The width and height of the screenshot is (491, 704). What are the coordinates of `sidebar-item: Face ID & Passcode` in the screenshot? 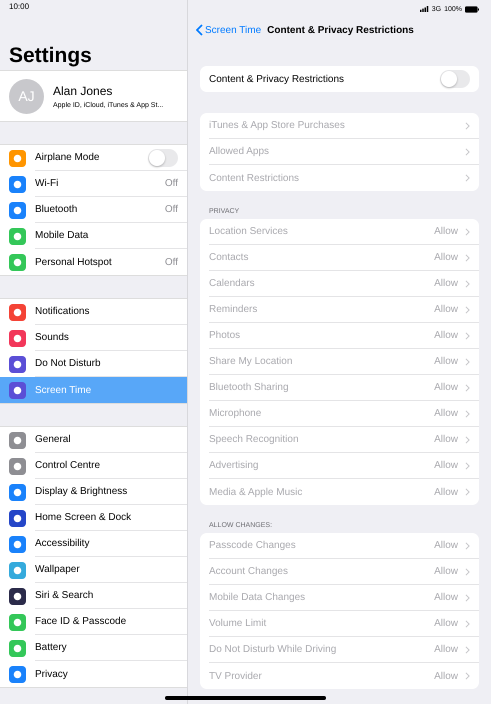 It's located at (93, 622).